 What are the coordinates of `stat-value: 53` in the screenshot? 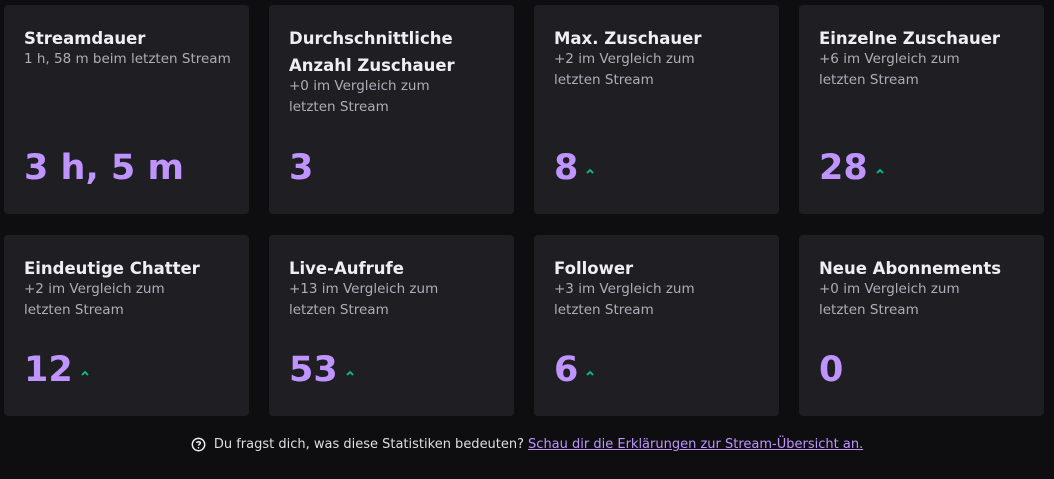 It's located at (322, 370).